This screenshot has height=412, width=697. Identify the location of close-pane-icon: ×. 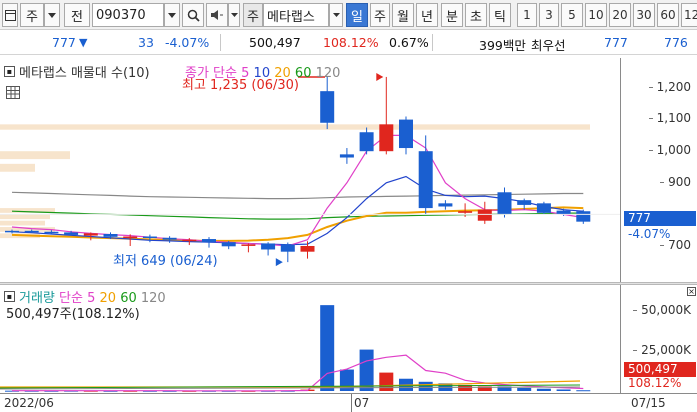
(691, 291).